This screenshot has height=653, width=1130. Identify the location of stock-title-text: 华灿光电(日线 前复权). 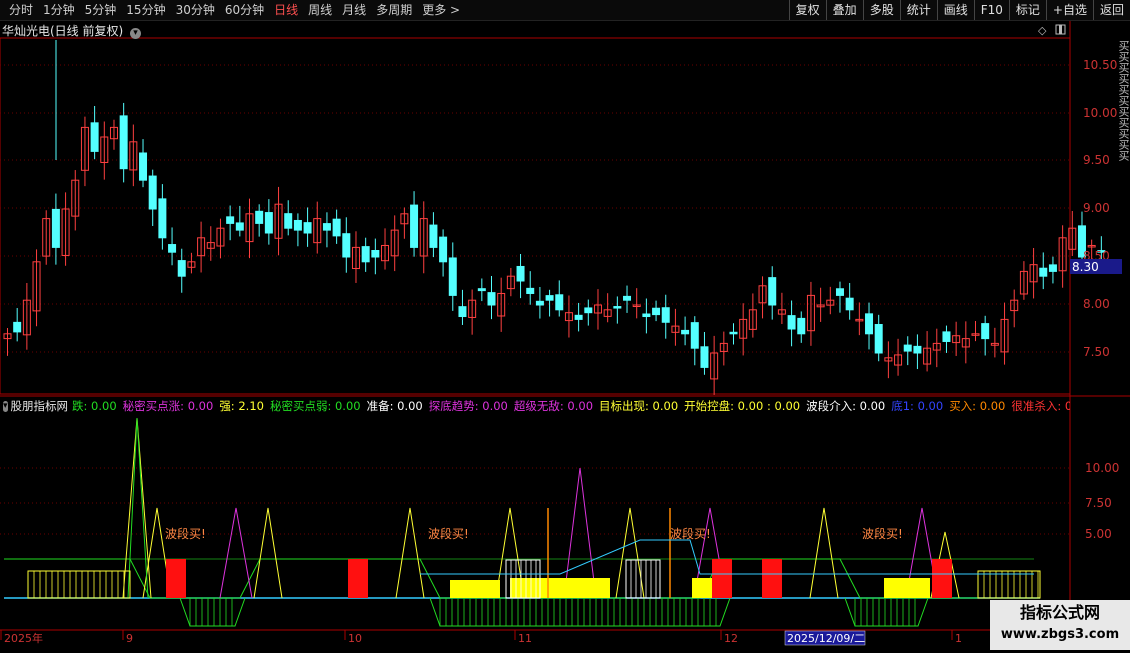
(63, 31).